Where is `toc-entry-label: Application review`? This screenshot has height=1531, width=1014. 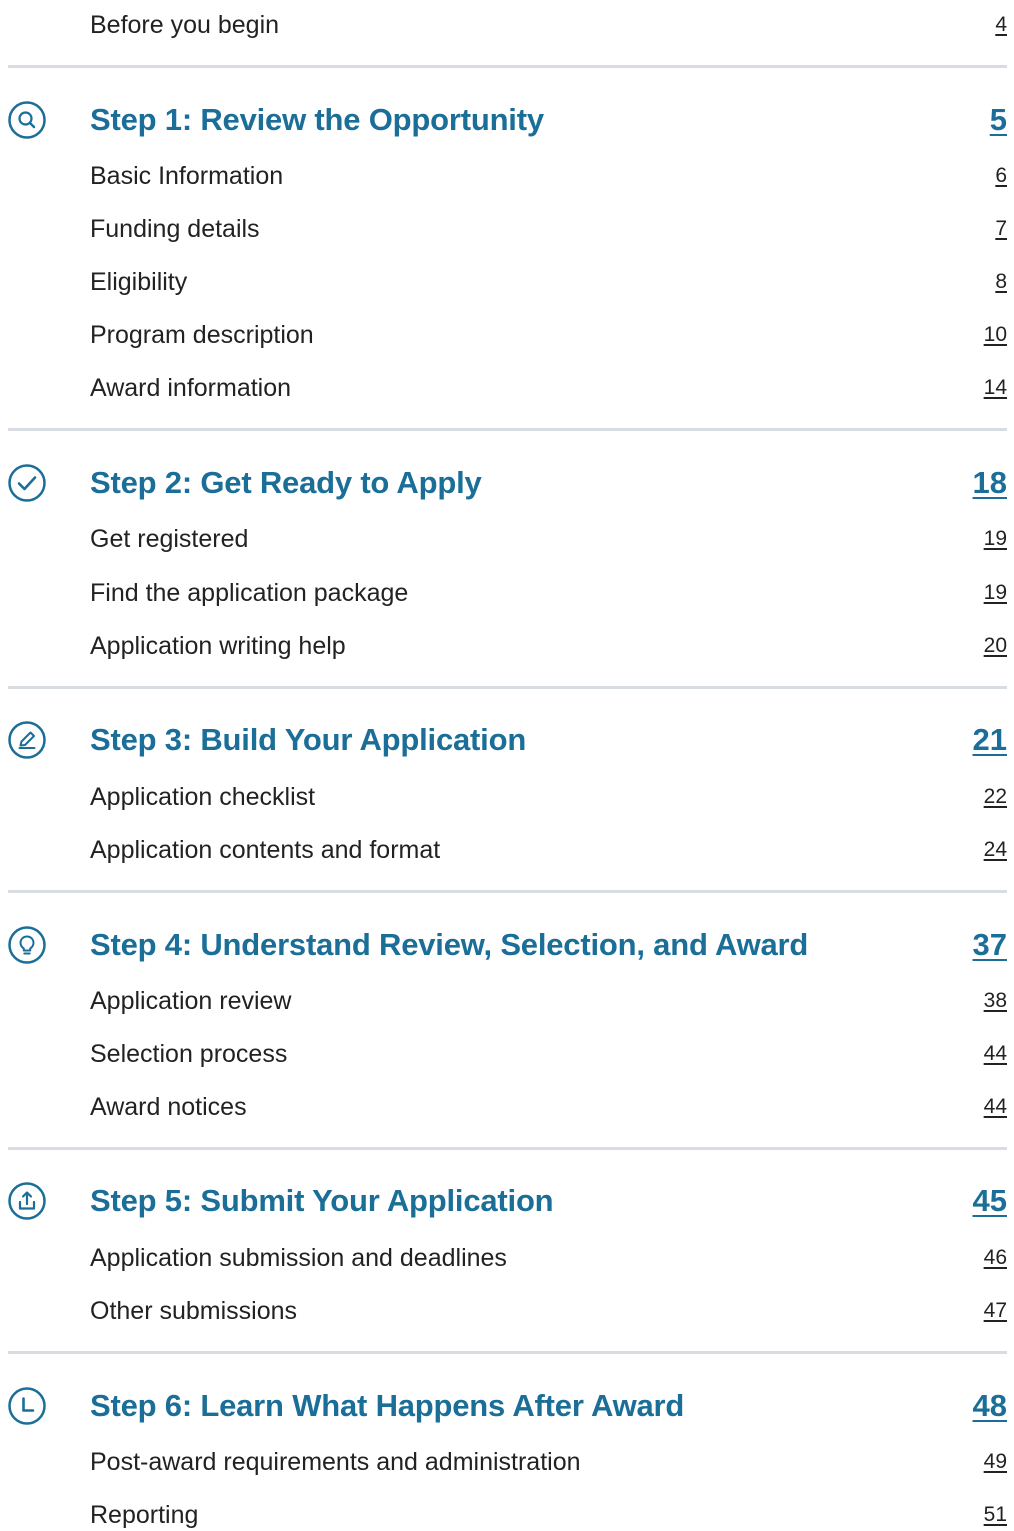 toc-entry-label: Application review is located at coordinates (191, 1001).